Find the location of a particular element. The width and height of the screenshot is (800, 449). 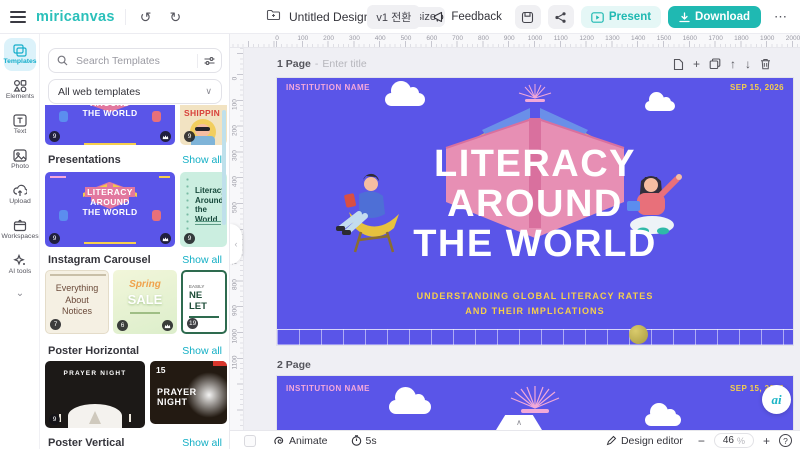

move-page-down-button: ↓ is located at coordinates (748, 64).